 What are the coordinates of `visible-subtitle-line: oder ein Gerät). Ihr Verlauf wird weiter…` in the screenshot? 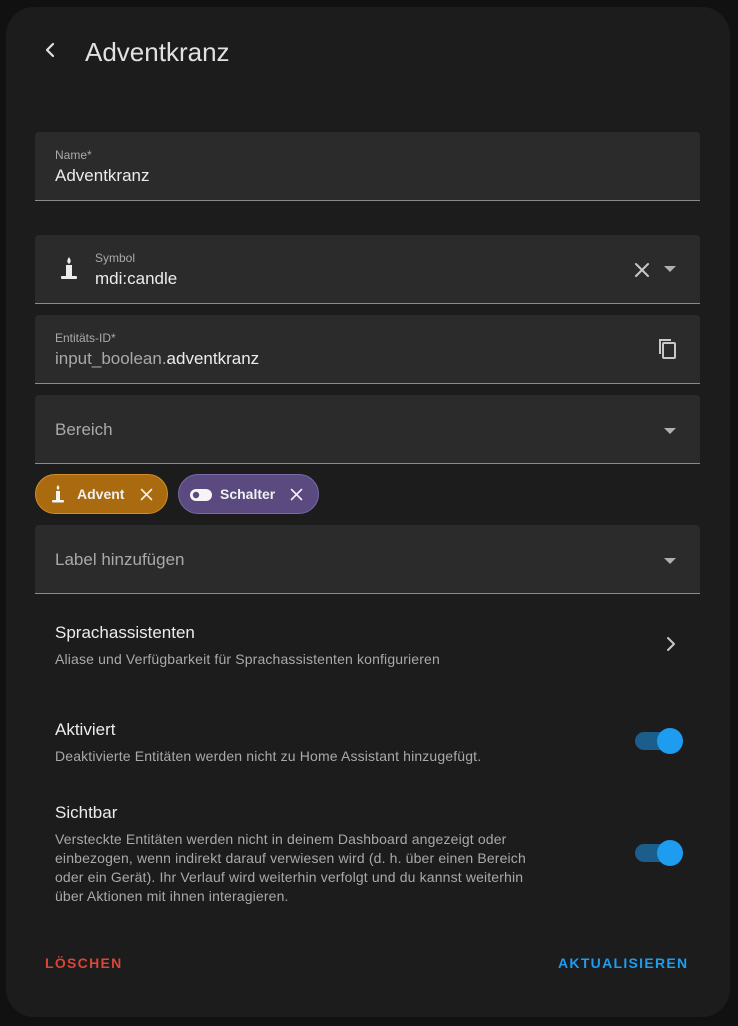 It's located at (289, 877).